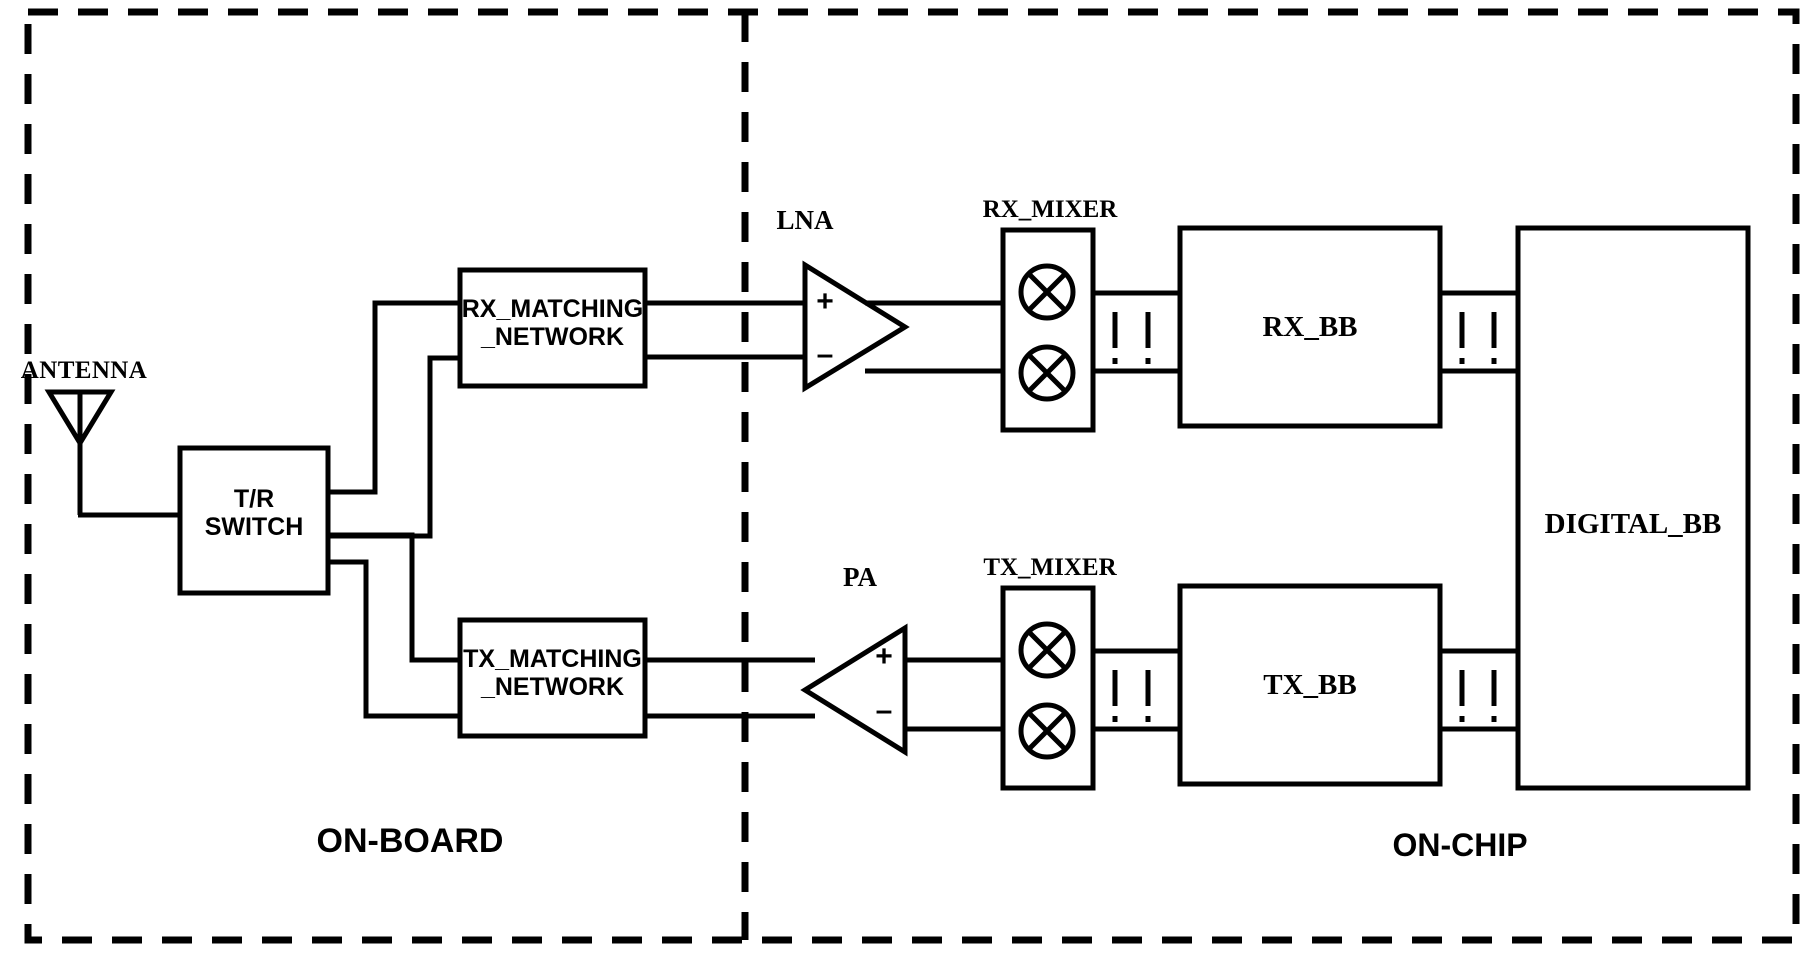  What do you see at coordinates (954, 694) in the screenshot?
I see `wire-tx-mixer-to-pa` at bounding box center [954, 694].